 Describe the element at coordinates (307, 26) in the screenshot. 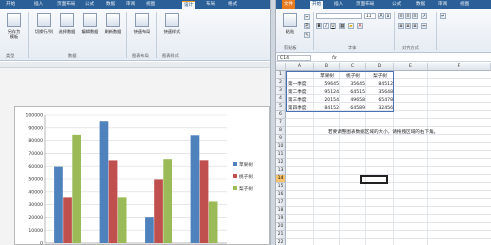

I see `copy-icon: ⎘` at that location.